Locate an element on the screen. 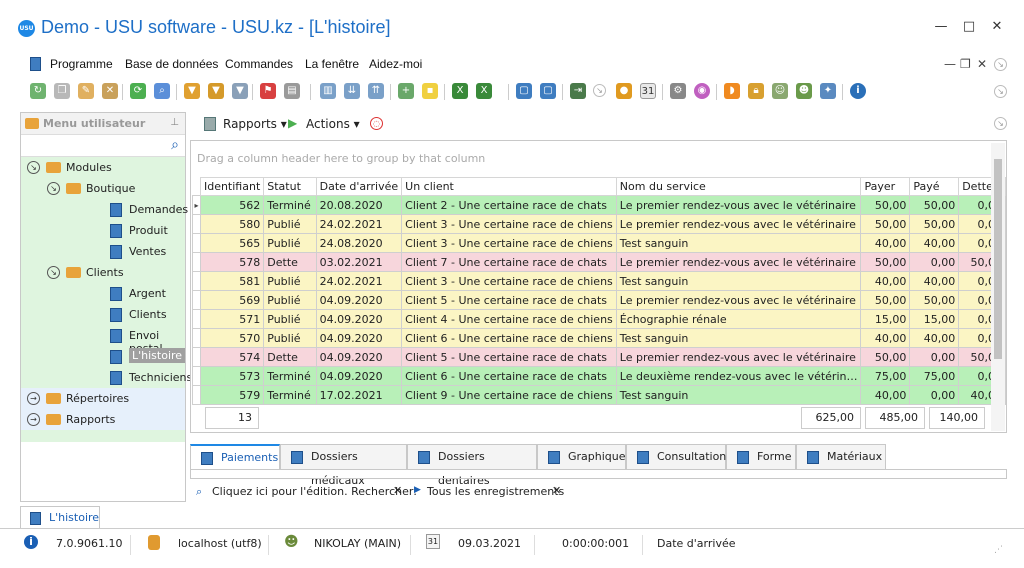 This screenshot has width=1024, height=568. clear-search-icon: ✕ is located at coordinates (397, 490).